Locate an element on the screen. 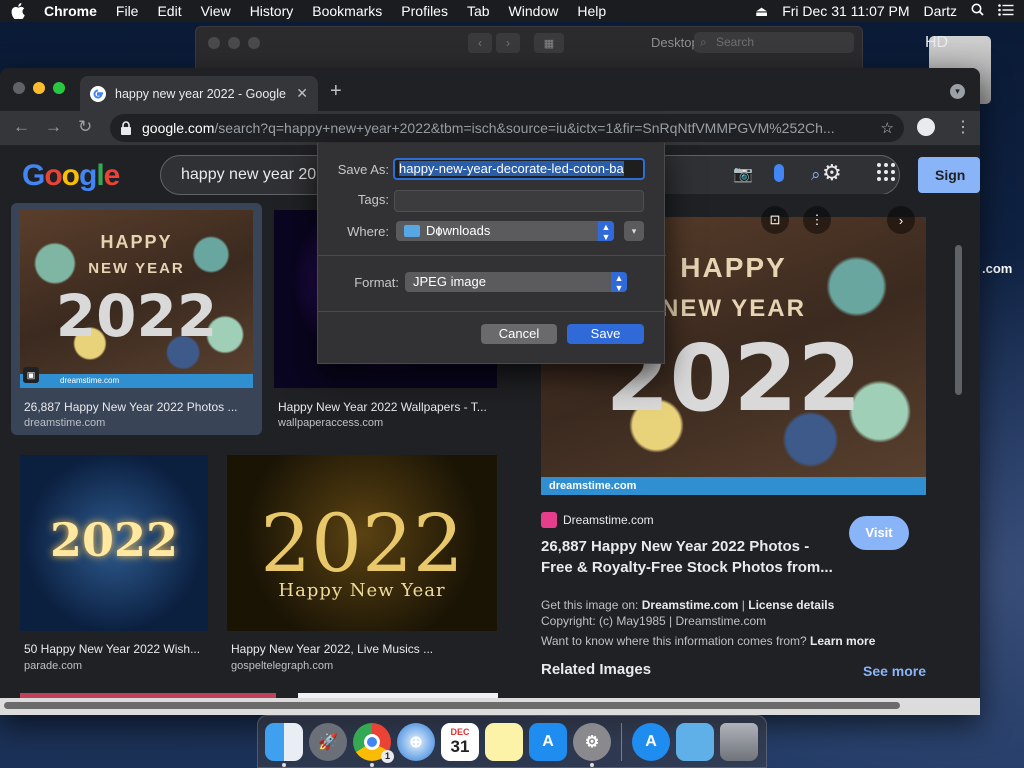  learn-more-link: Learn more is located at coordinates (842, 641).